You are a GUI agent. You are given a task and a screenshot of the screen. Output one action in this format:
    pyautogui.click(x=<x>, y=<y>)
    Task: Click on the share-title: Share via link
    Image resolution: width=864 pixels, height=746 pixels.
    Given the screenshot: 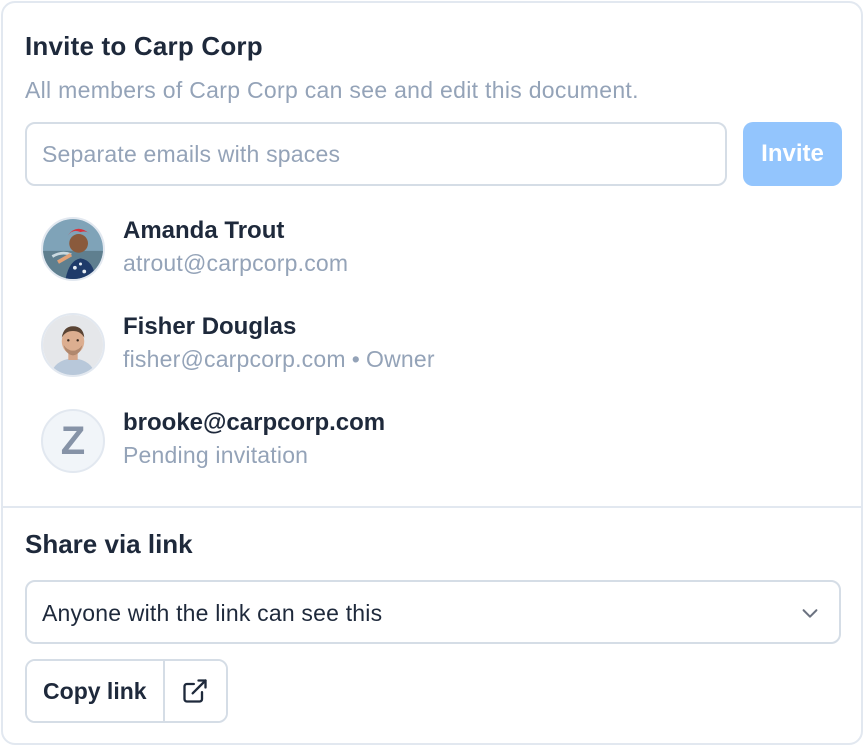 What is the action you would take?
    pyautogui.click(x=109, y=544)
    